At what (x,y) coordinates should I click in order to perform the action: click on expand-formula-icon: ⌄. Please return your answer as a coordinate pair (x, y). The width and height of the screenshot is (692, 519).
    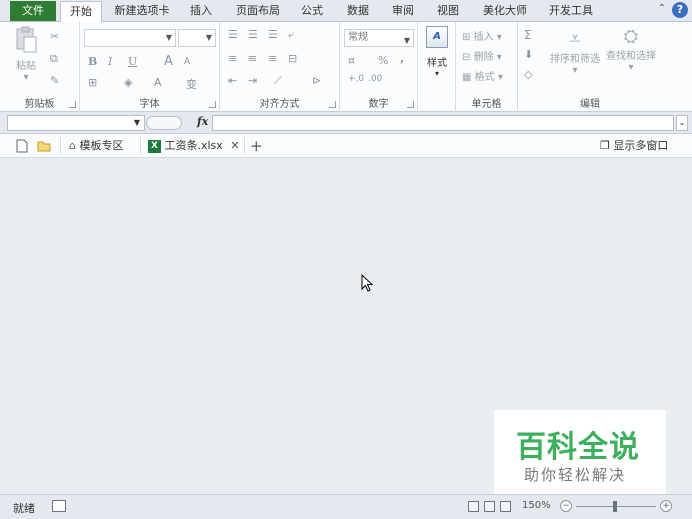
    Looking at the image, I should click on (682, 123).